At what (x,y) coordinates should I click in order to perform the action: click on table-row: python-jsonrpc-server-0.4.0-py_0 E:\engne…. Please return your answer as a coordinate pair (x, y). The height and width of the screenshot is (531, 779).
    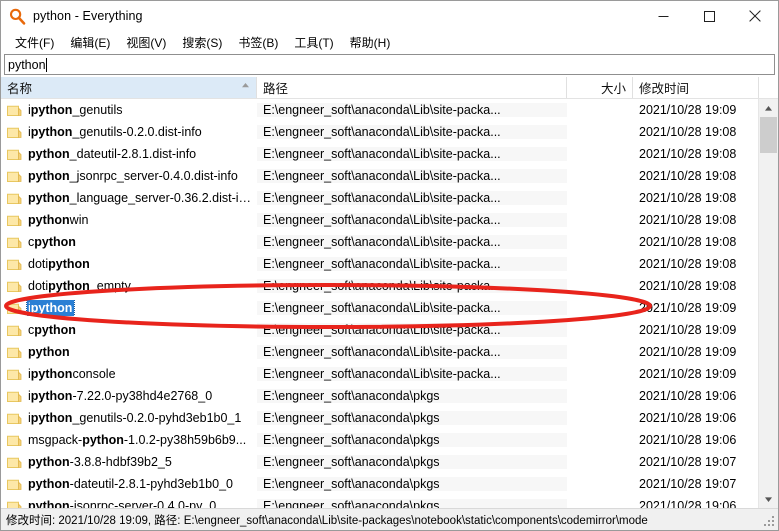
    Looking at the image, I should click on (379, 501).